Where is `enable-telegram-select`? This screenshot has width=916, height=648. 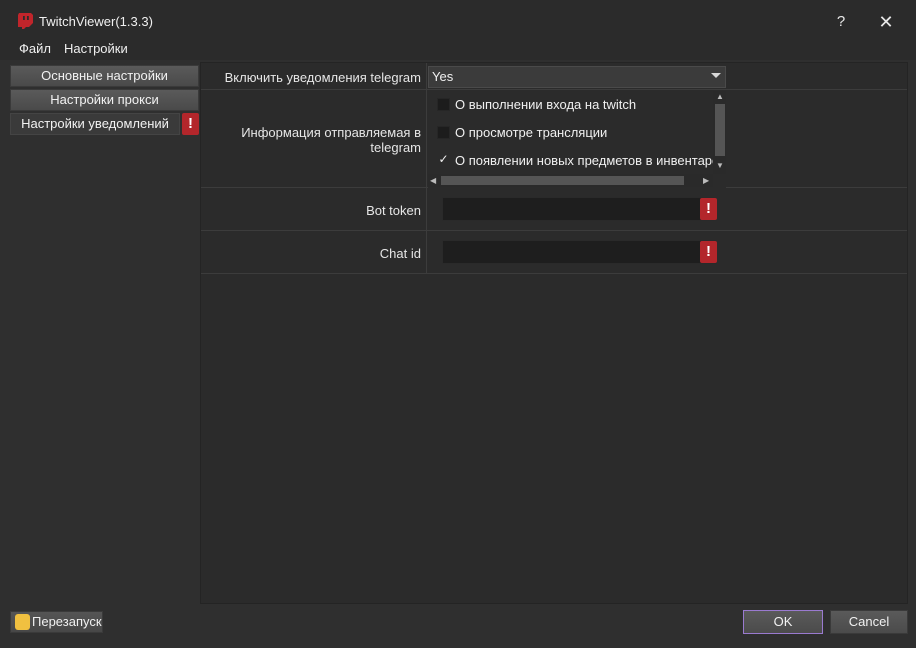 enable-telegram-select is located at coordinates (577, 77).